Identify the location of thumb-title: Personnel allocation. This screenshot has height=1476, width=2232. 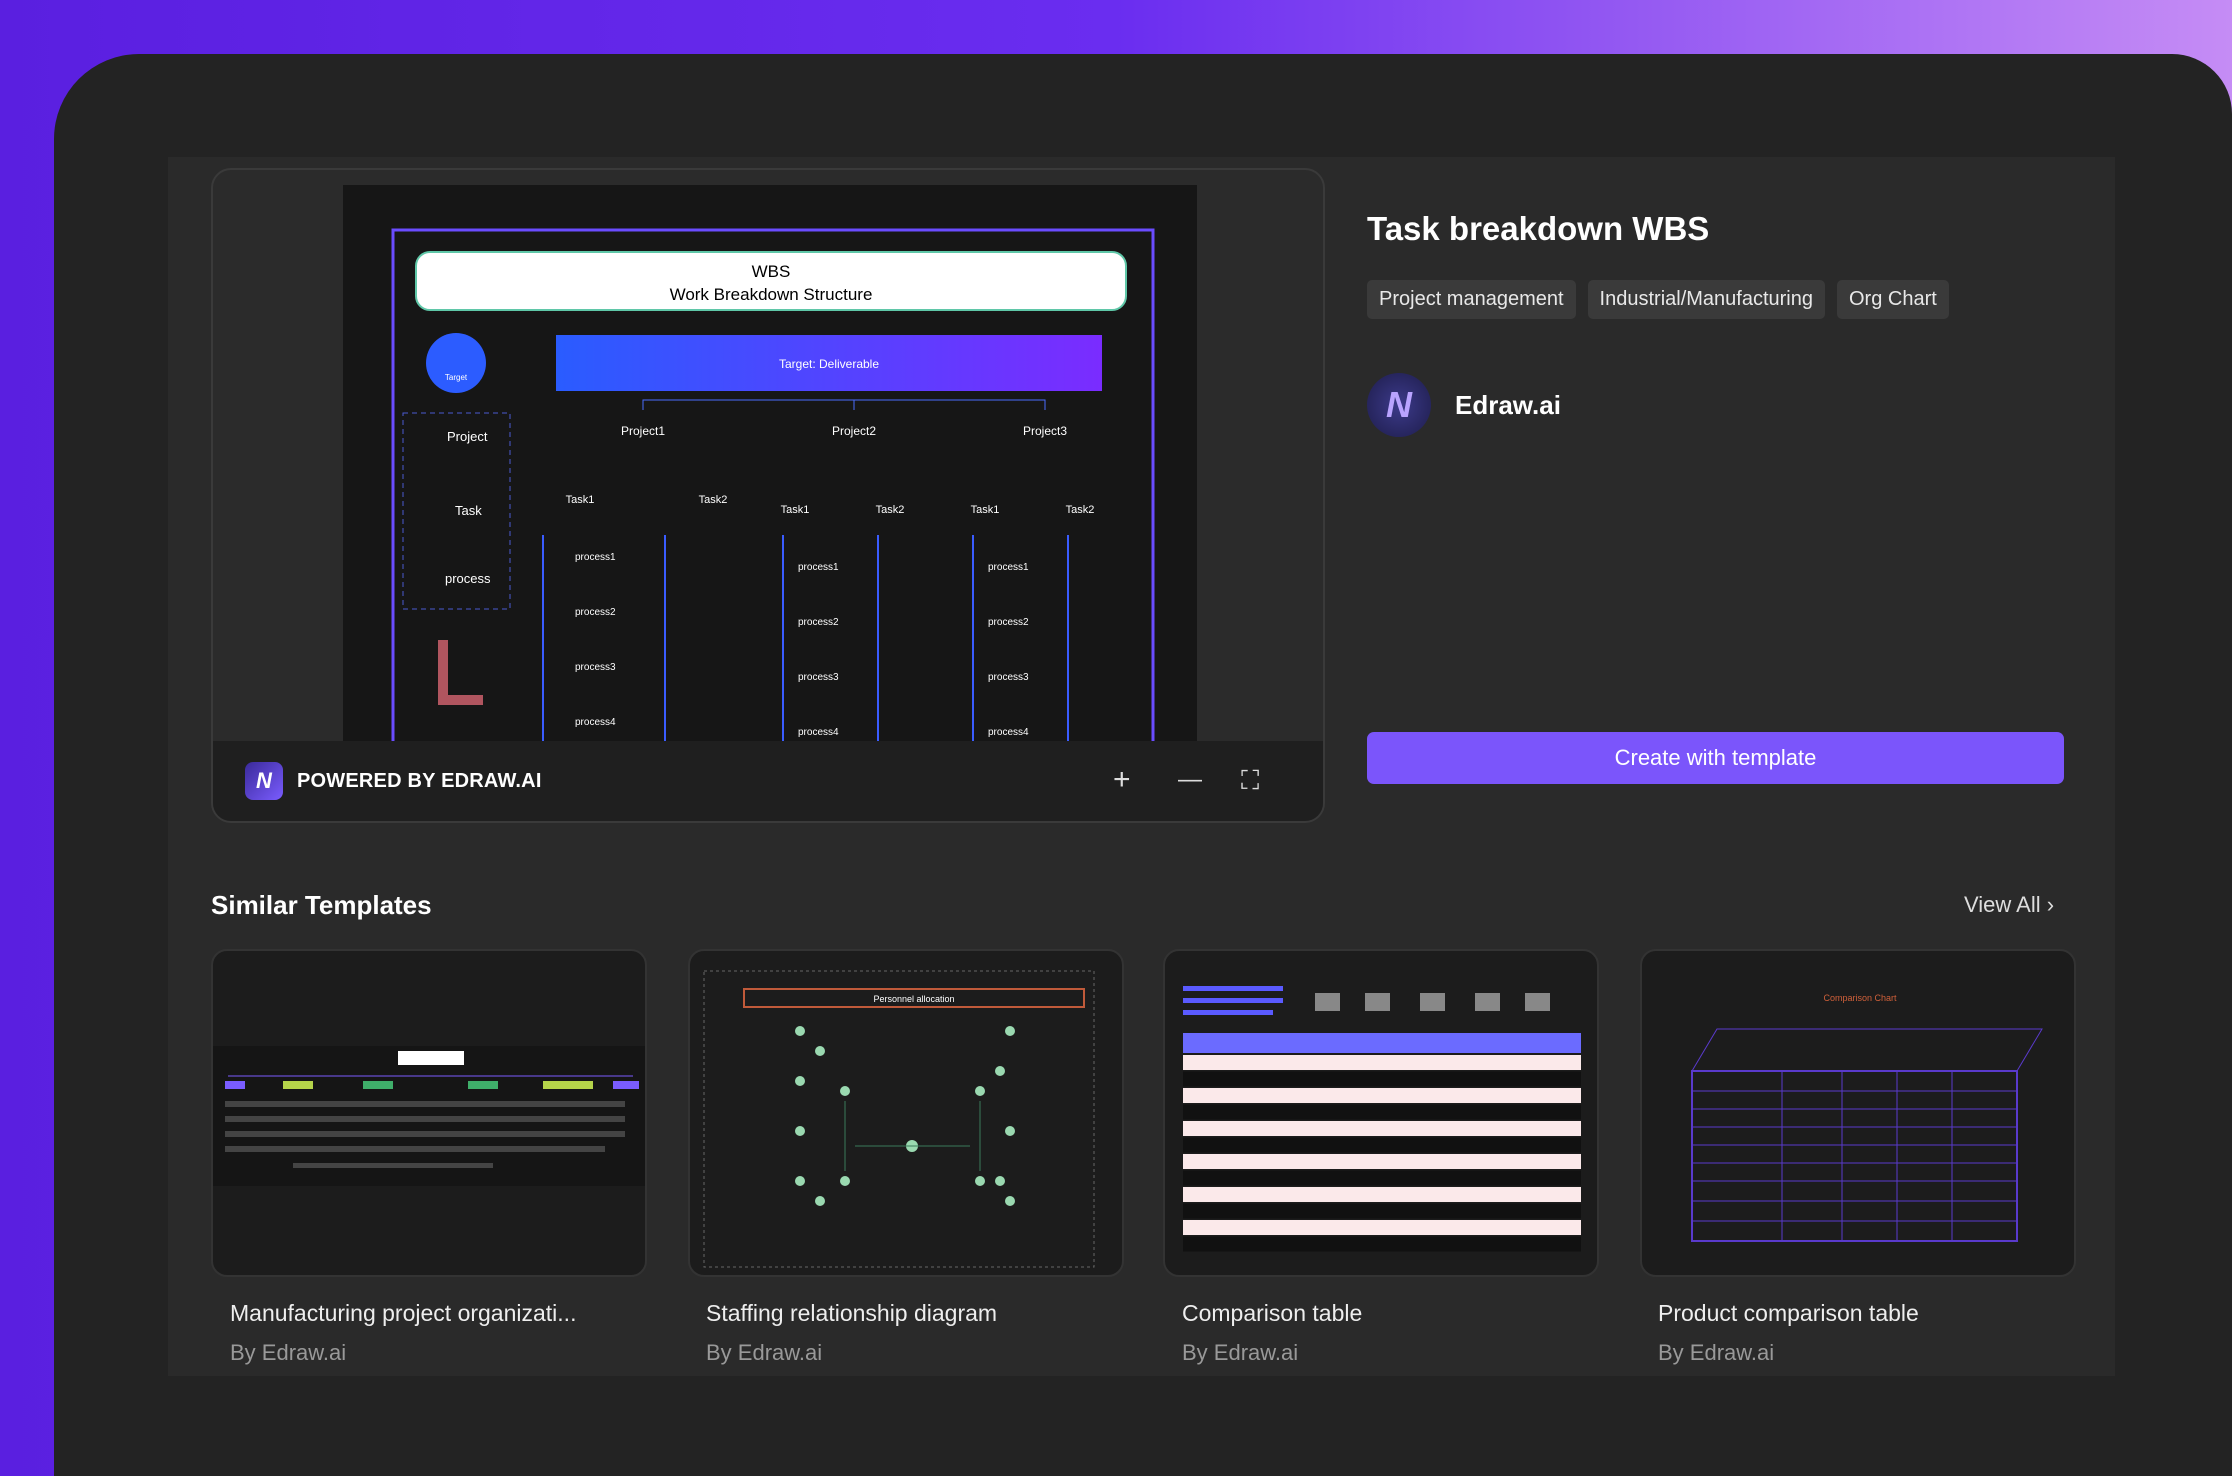
(913, 999).